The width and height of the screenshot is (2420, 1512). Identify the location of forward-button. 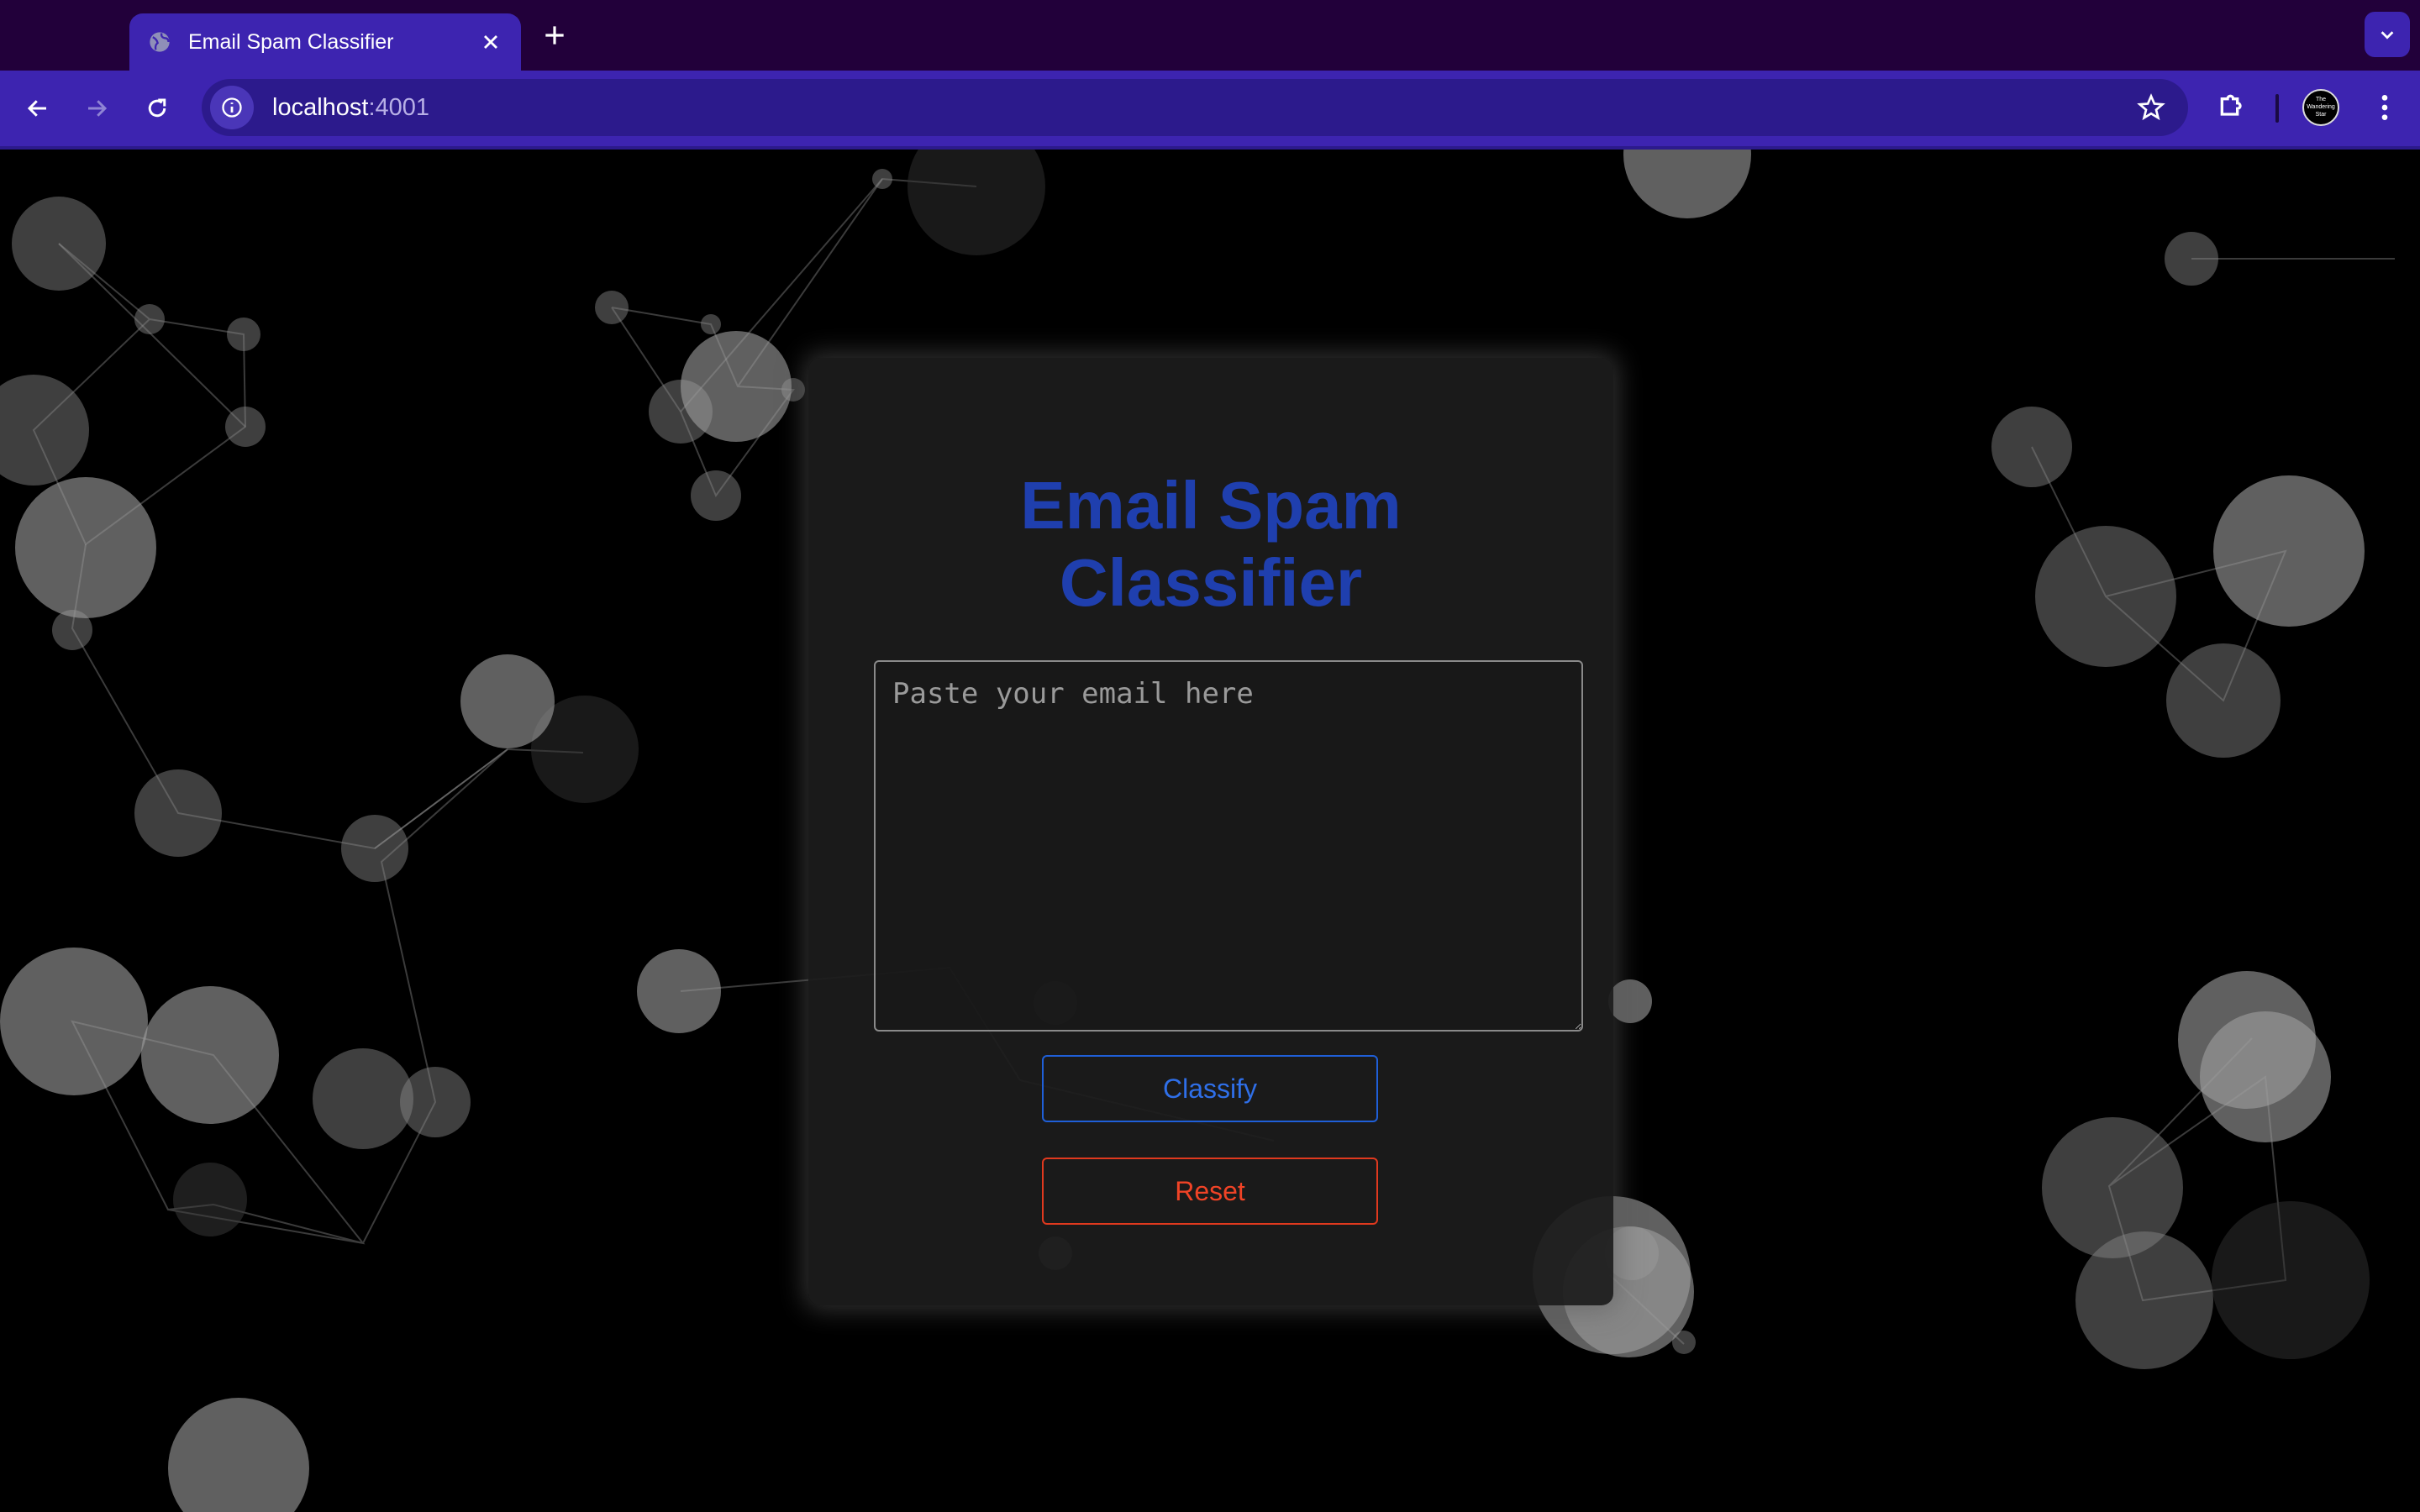
(96, 108).